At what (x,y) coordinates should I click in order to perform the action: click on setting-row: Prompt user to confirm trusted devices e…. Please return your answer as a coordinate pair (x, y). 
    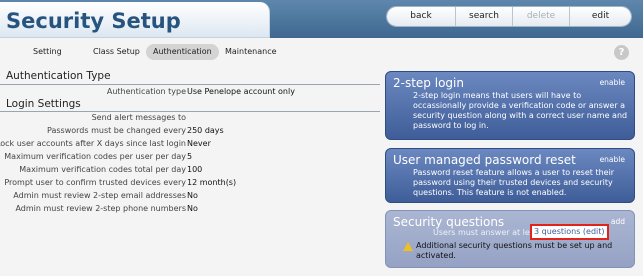
    Looking at the image, I should click on (190, 184).